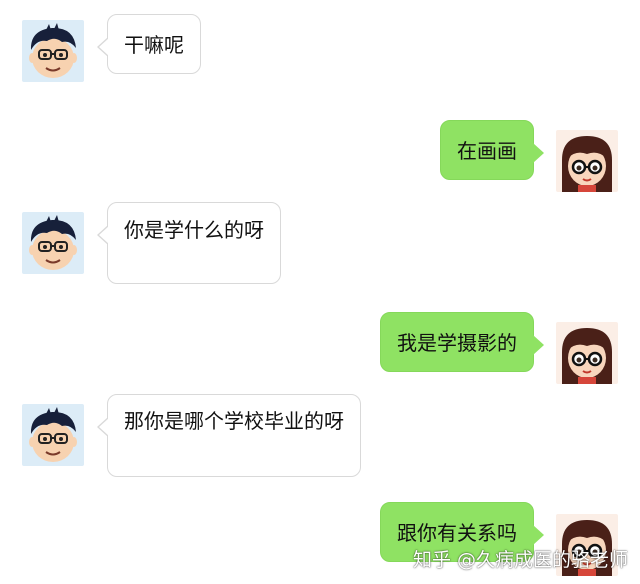 Image resolution: width=640 pixels, height=584 pixels. I want to click on message-text: 那你是哪个学校毕业的呀, so click(234, 421).